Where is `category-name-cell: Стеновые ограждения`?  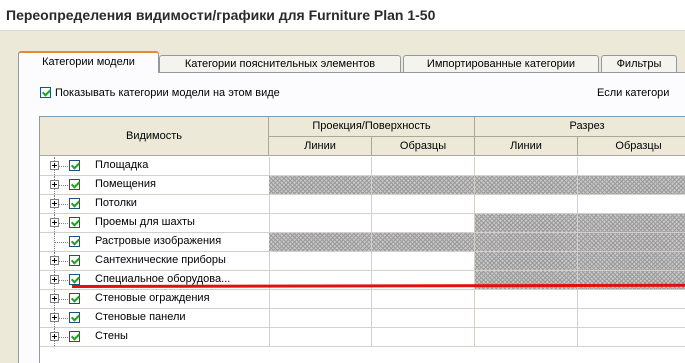
category-name-cell: Стеновые ограждения is located at coordinates (155, 299).